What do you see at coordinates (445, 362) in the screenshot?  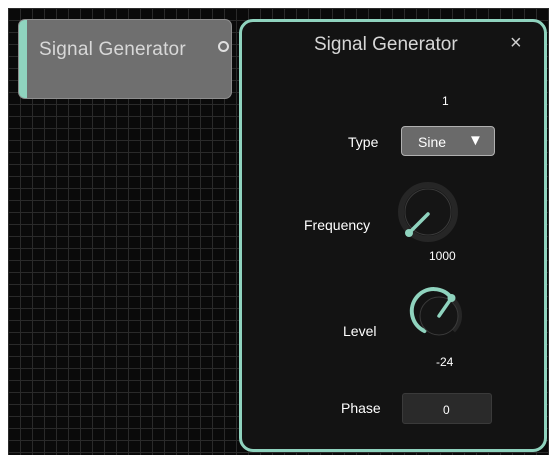 I see `level-value: -24` at bounding box center [445, 362].